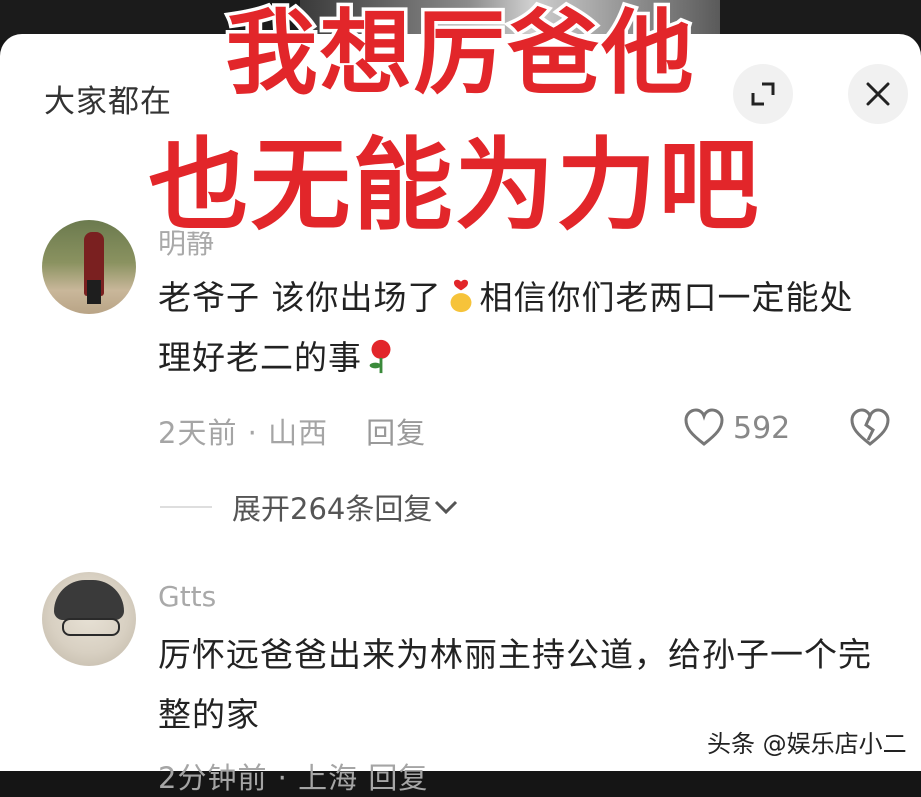  Describe the element at coordinates (506, 327) in the screenshot. I see `comment-text: 老爷子 该你出场了 相信你们老两口一定能处理好老二的事` at that location.